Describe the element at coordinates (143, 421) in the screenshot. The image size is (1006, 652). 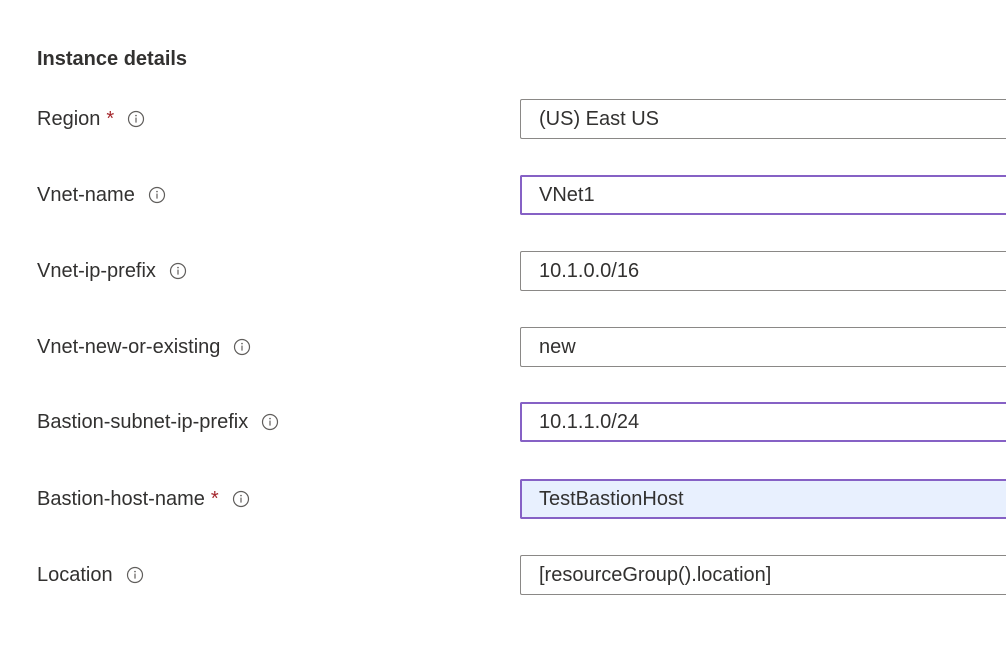
I see `label-text: Bastion-subnet-ip-prefix` at that location.